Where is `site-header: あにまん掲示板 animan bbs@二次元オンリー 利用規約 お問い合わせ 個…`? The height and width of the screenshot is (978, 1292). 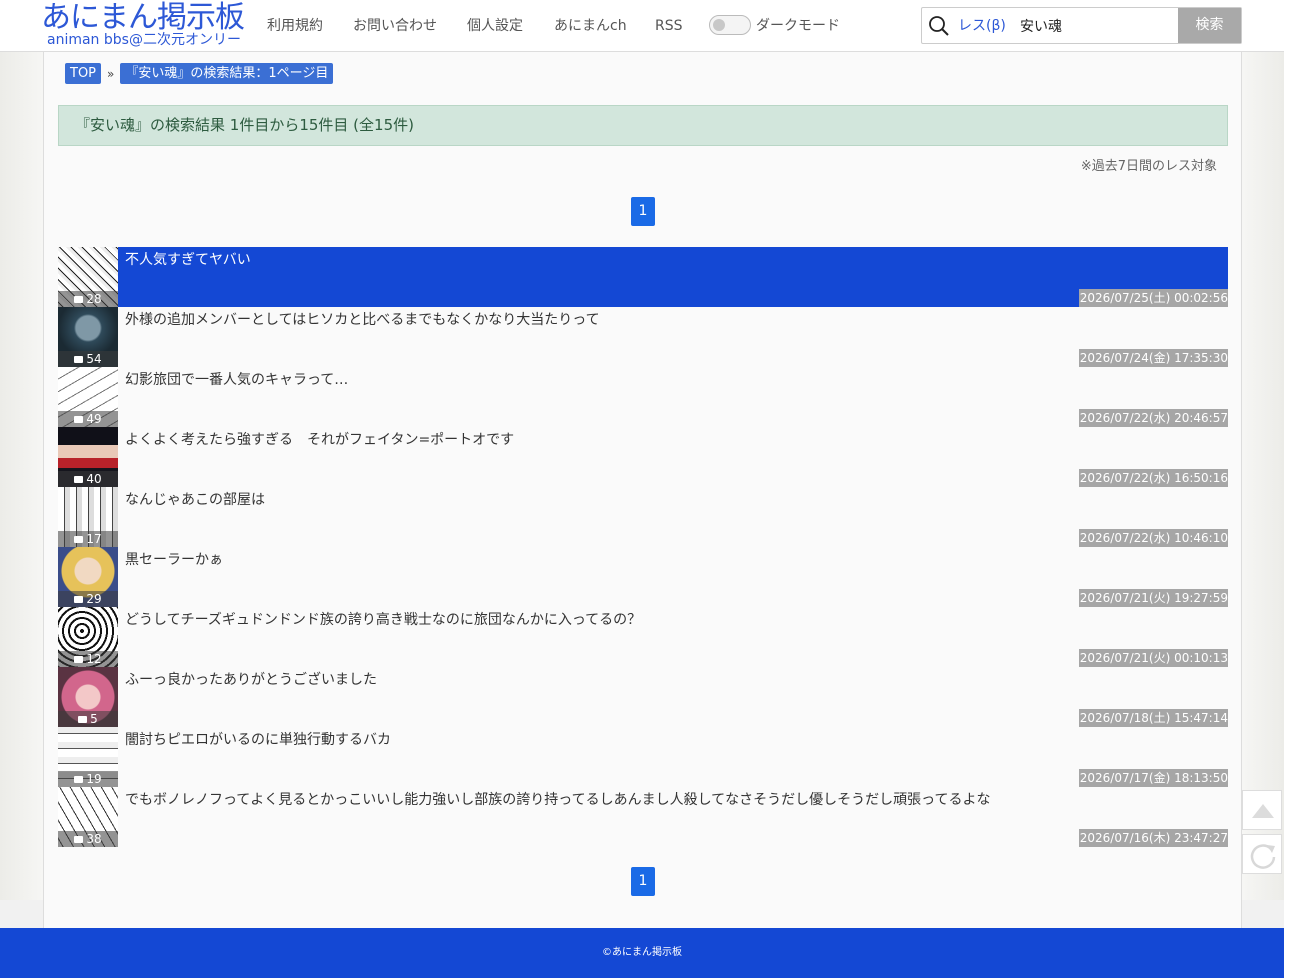
site-header: あにまん掲示板 animan bbs@二次元オンリー 利用規約 お問い合わせ 個… is located at coordinates (642, 26).